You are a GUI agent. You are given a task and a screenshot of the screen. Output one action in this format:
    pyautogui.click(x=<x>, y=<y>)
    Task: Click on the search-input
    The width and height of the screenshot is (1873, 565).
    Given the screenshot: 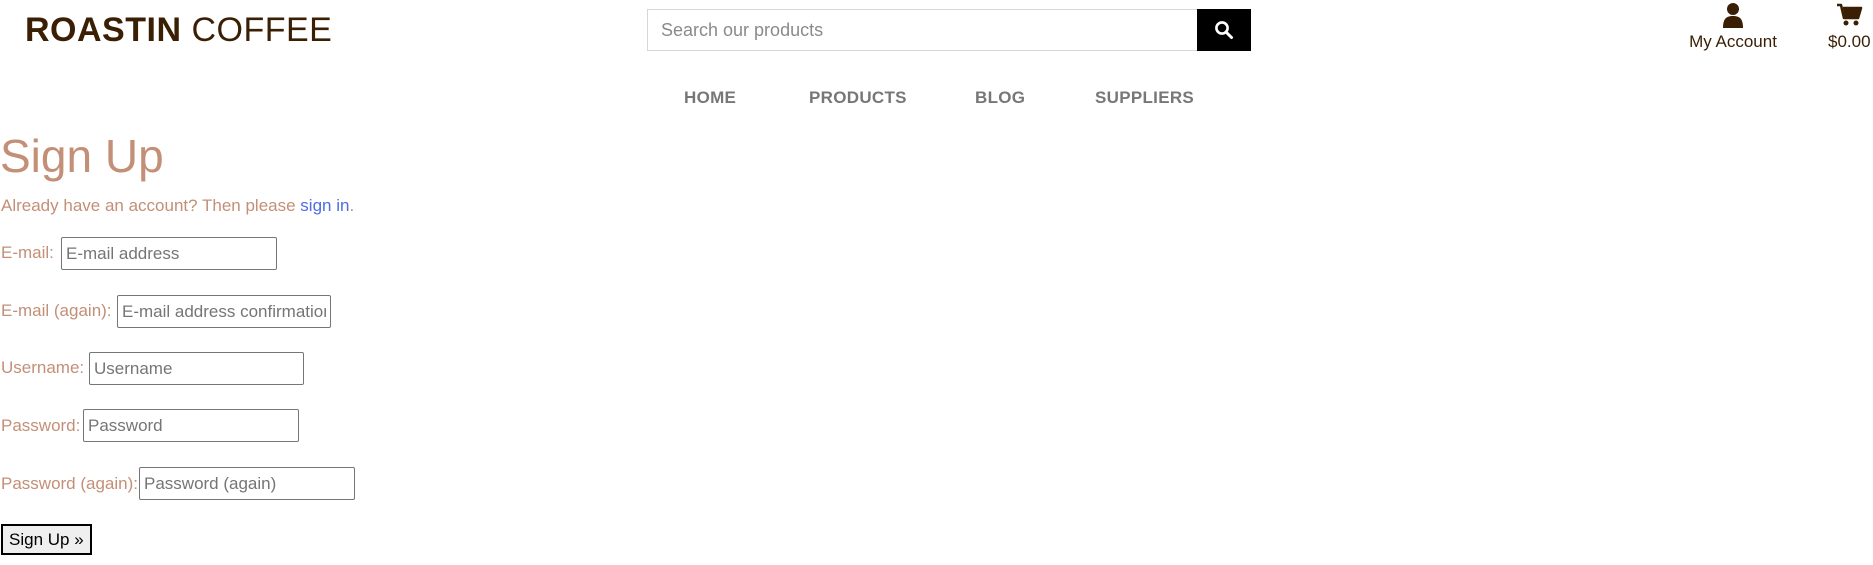 What is the action you would take?
    pyautogui.click(x=923, y=30)
    